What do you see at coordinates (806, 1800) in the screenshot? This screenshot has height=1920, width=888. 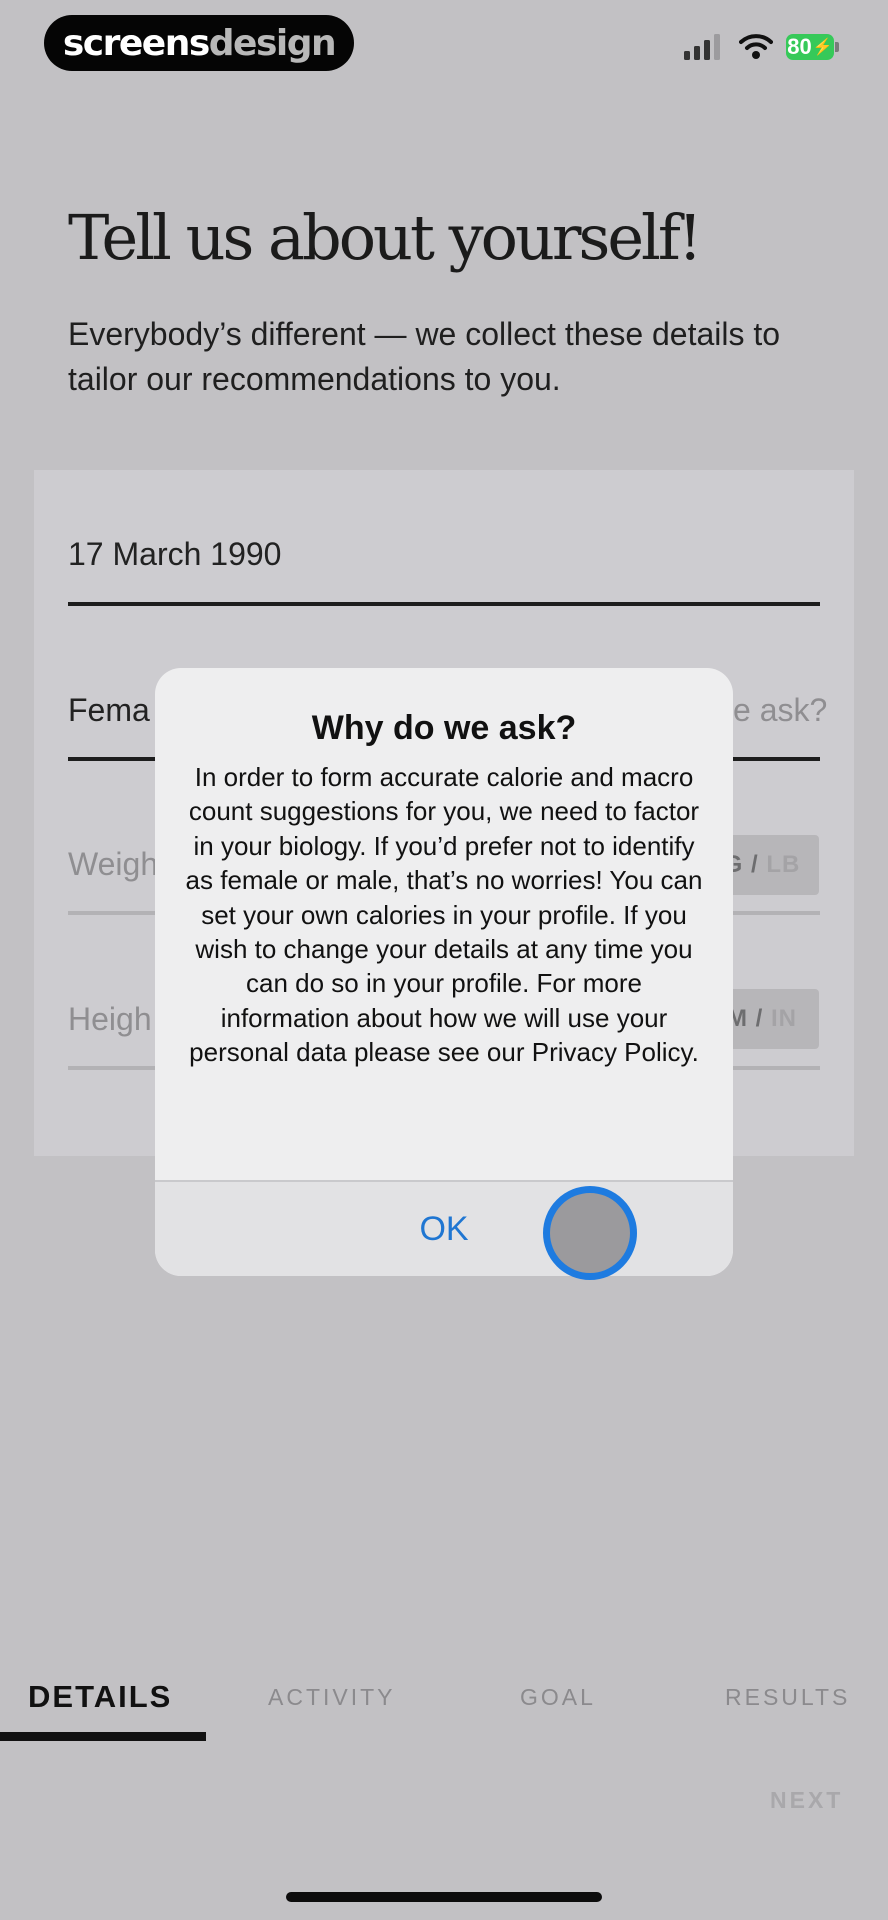 I see `next-button: NEXT` at bounding box center [806, 1800].